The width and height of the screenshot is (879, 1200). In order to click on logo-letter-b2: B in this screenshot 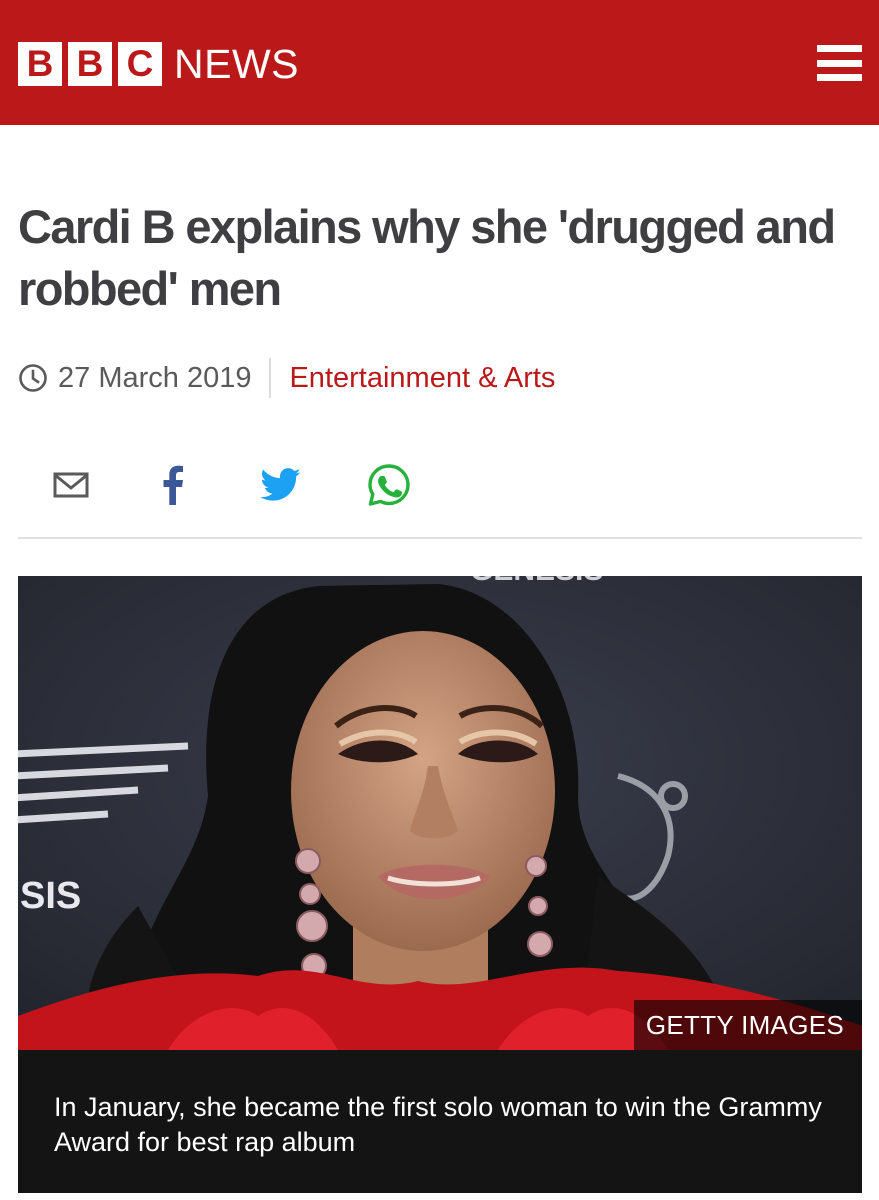, I will do `click(90, 64)`.